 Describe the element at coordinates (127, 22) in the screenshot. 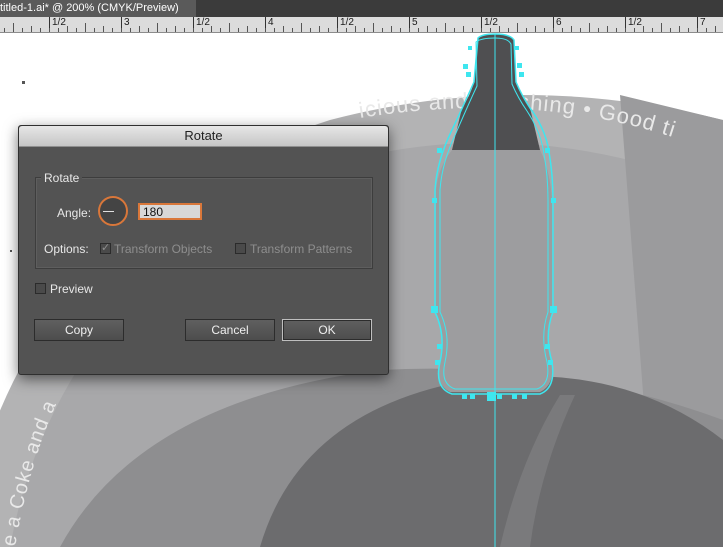

I see `ruler-label: 3` at that location.